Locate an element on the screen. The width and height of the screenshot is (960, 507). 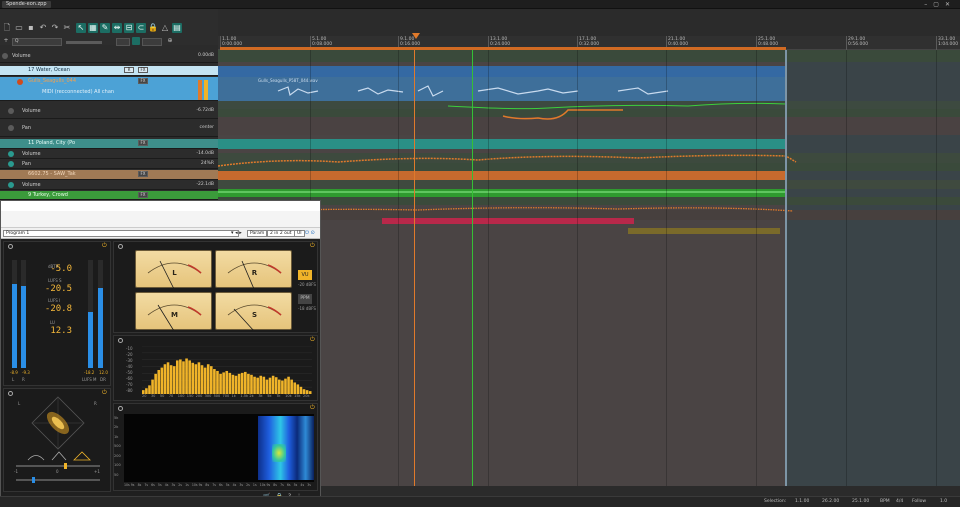
main-toolbar: 🗋 ▭ ▪ ↶ ↷ ✂ ↖ ▦ ✎ ⇹ ⊟ ⊂ 🔒 △ ▤ + Q ⊕ is located at coordinates (109, 27).